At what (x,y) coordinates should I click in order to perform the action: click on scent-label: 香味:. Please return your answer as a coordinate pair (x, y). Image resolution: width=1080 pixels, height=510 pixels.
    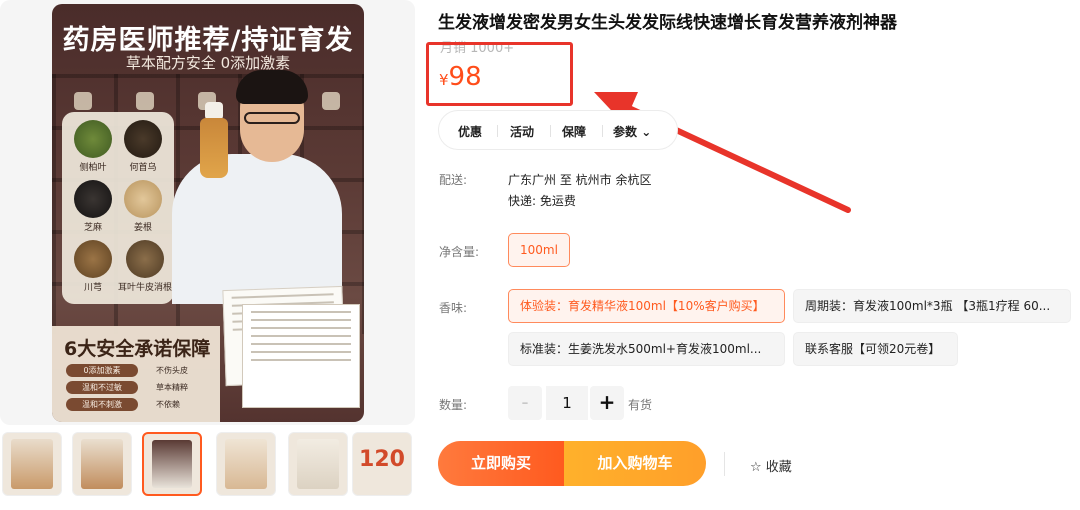
    Looking at the image, I should click on (453, 308).